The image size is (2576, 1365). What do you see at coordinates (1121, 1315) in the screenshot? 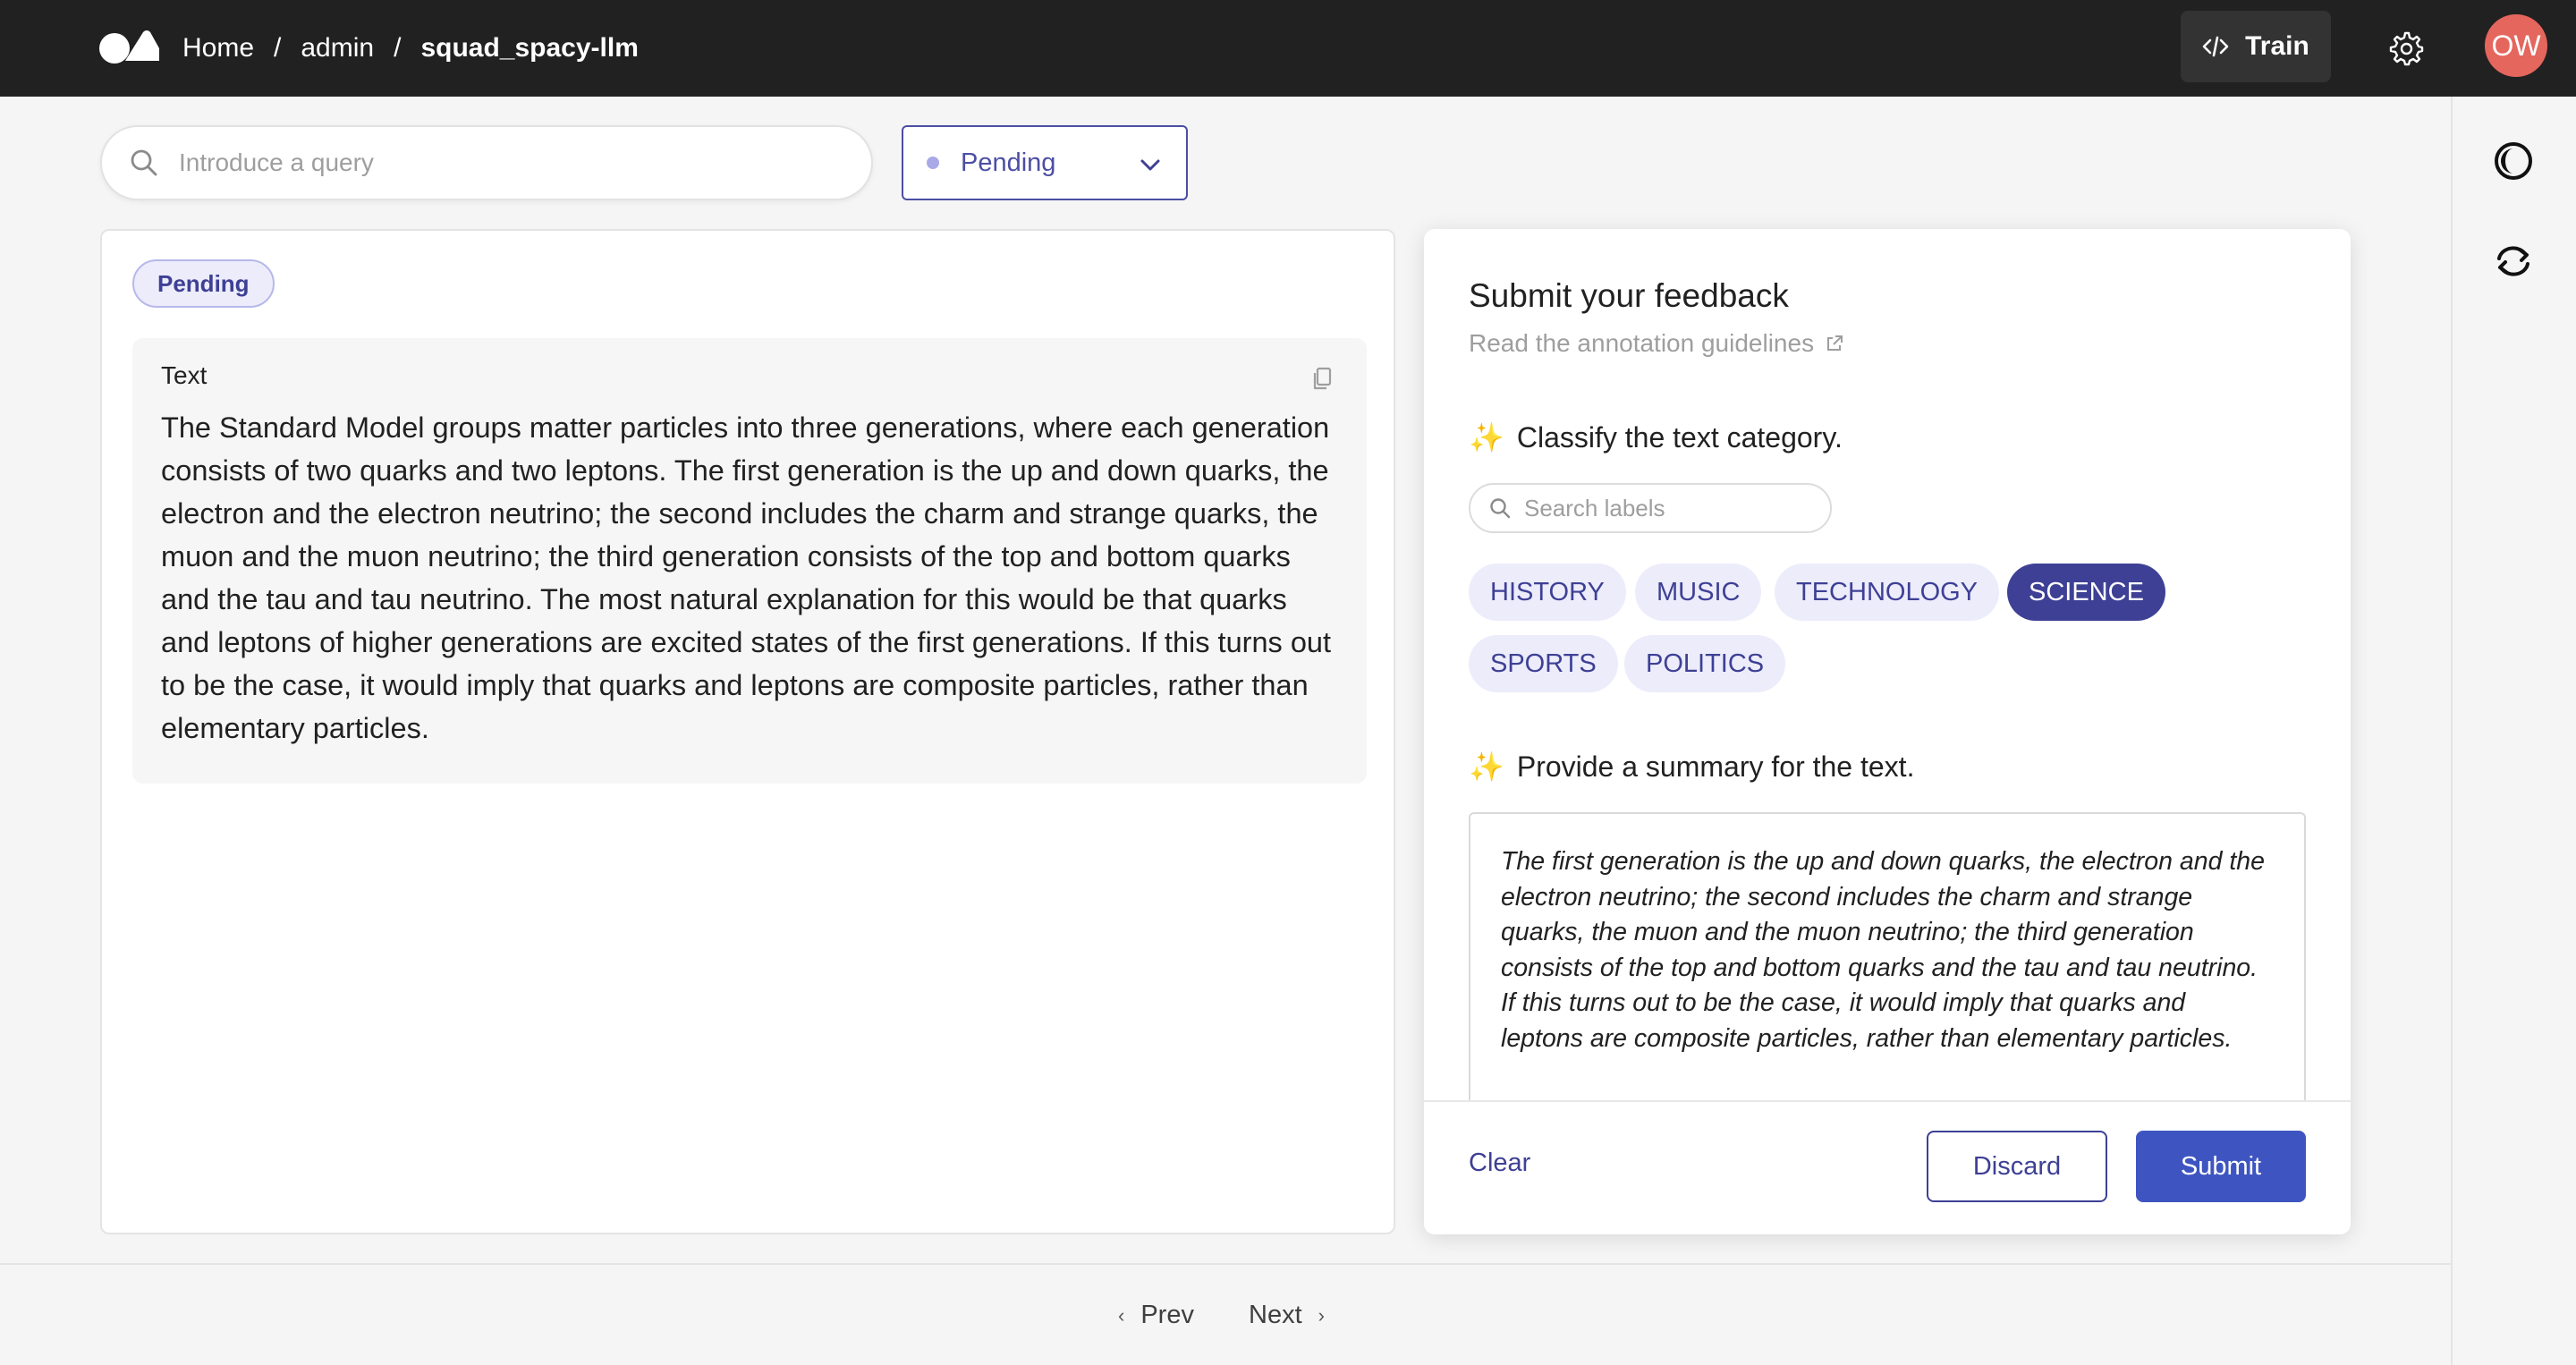
I see `chevron-left-icon: ‹` at bounding box center [1121, 1315].